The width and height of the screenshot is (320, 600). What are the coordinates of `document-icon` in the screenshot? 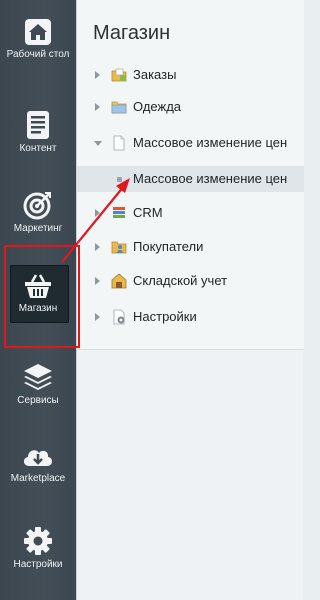 It's located at (38, 125).